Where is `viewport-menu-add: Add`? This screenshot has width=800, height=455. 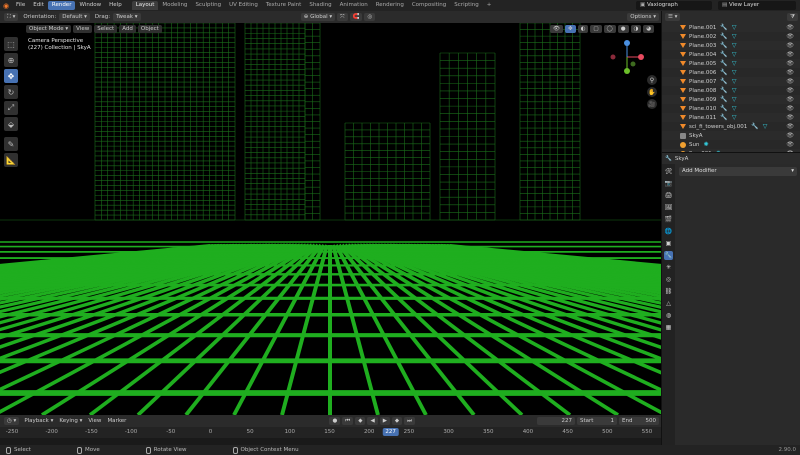 viewport-menu-add: Add is located at coordinates (127, 29).